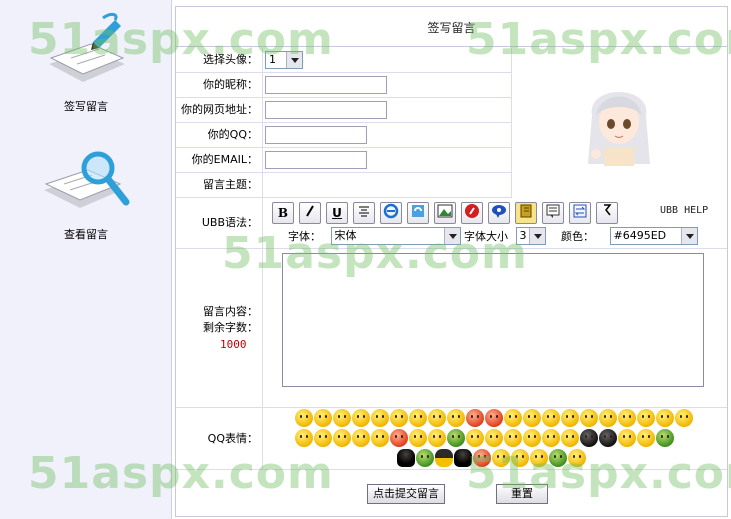 This screenshot has width=731, height=519. I want to click on flower-emoji-icon, so click(558, 458).